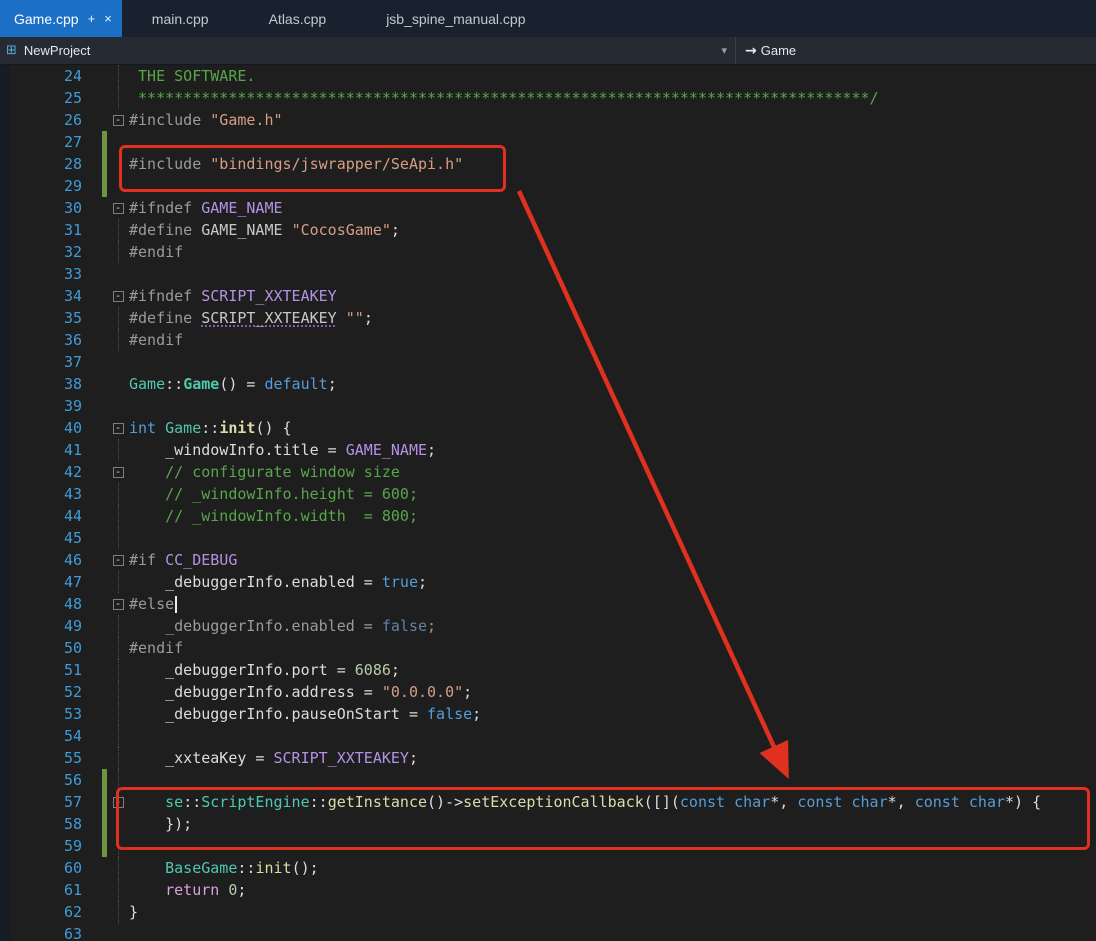 The image size is (1096, 941). I want to click on code-line: 40 - int Game::init() {, so click(553, 428).